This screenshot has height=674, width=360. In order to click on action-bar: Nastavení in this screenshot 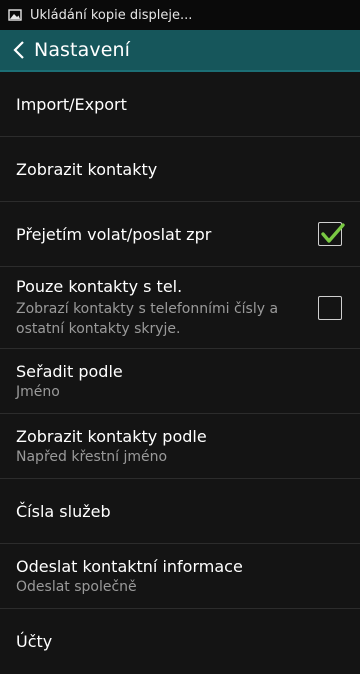, I will do `click(180, 51)`.